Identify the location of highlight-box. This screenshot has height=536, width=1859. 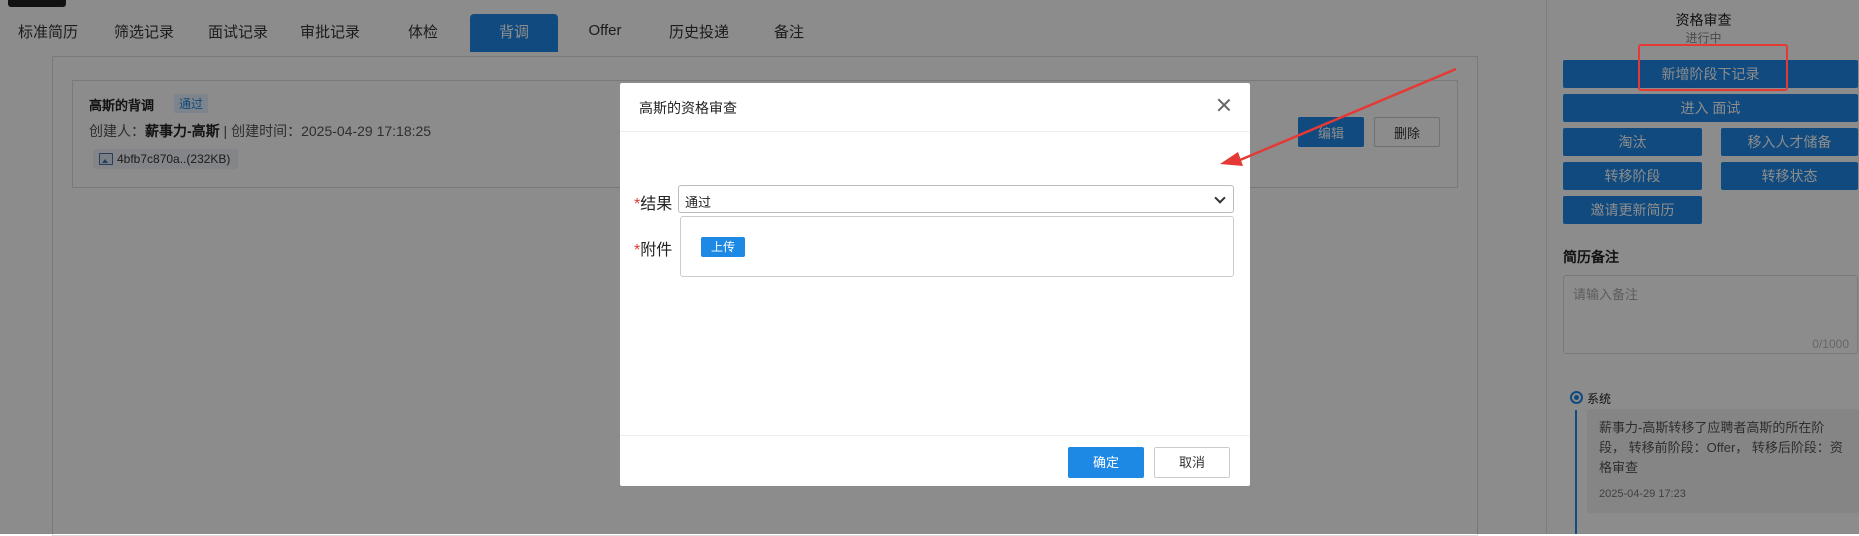
(1713, 67).